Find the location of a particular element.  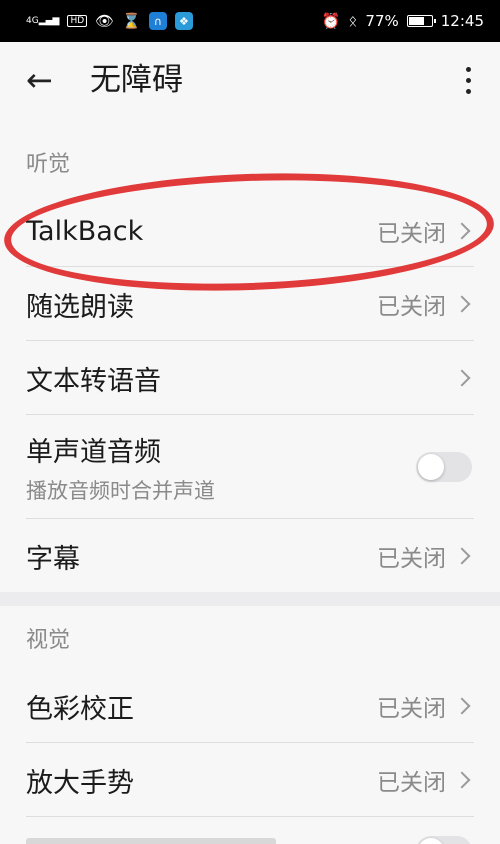

captions-status: 已关闭 is located at coordinates (411, 559).